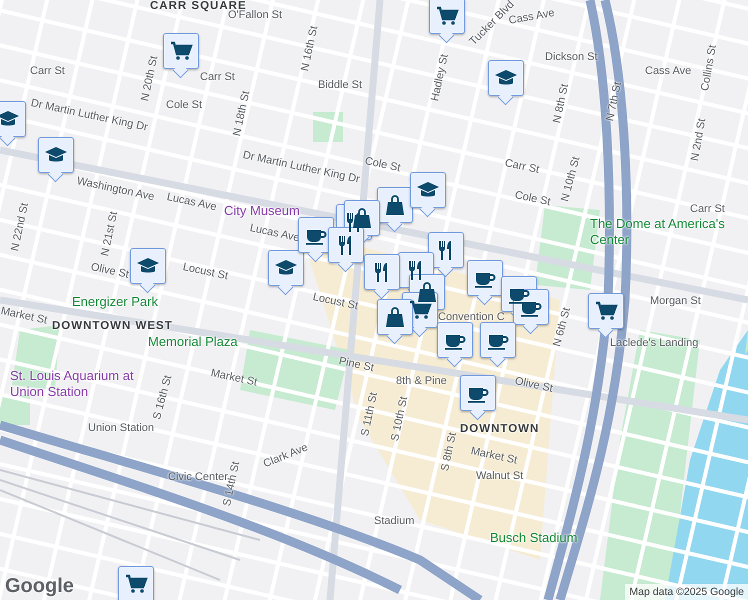 This screenshot has height=600, width=748. I want to click on map-label: N 18th St, so click(242, 114).